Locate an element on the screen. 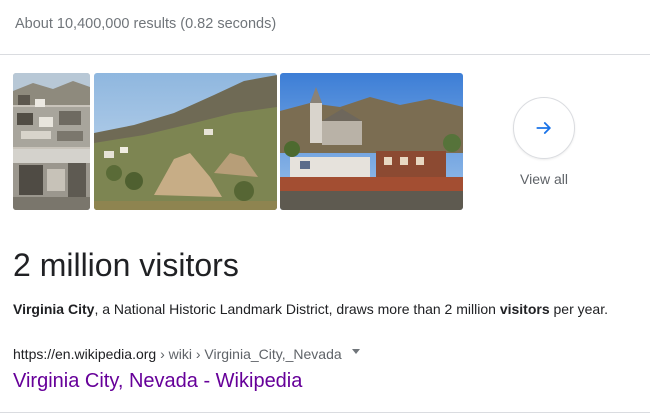  image-thumbnail-2-graphic is located at coordinates (185, 141).